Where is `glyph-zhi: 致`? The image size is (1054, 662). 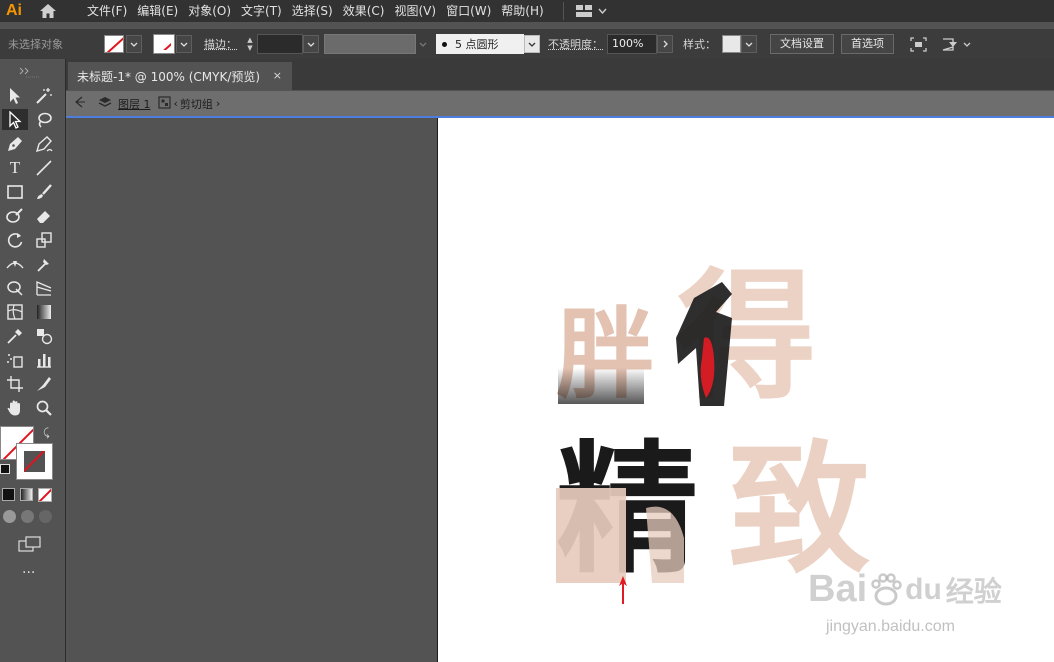
glyph-zhi: 致 is located at coordinates (799, 511).